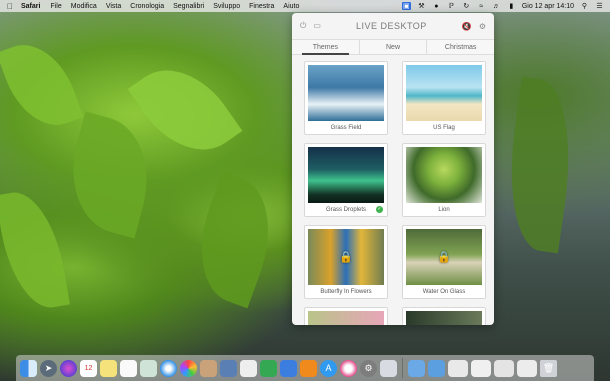 The width and height of the screenshot is (610, 381). What do you see at coordinates (402, 368) in the screenshot?
I see `dock-separator` at bounding box center [402, 368].